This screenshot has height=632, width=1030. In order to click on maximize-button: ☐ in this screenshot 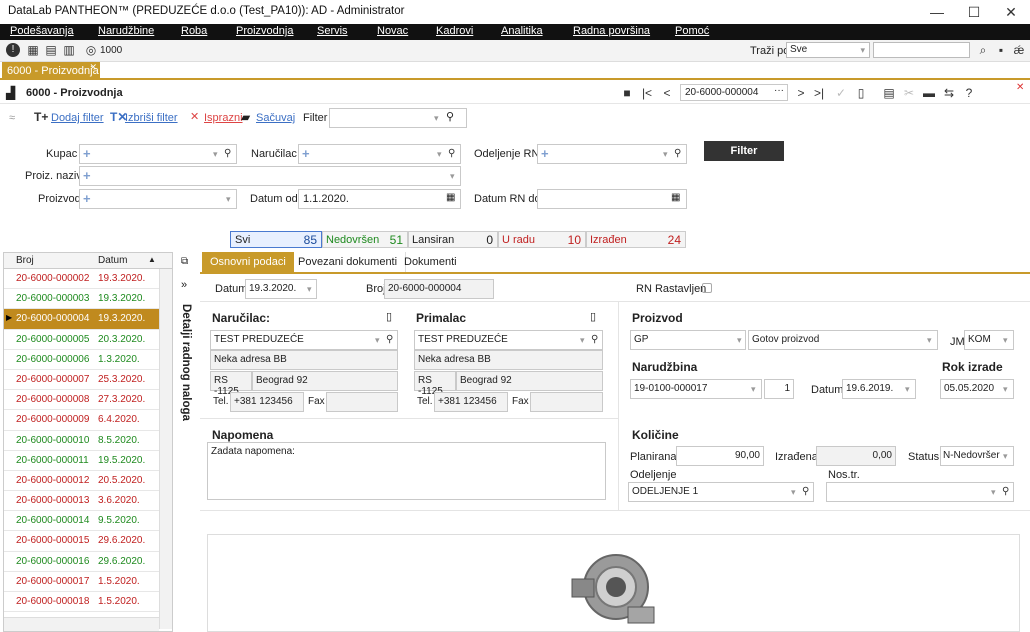, I will do `click(974, 12)`.